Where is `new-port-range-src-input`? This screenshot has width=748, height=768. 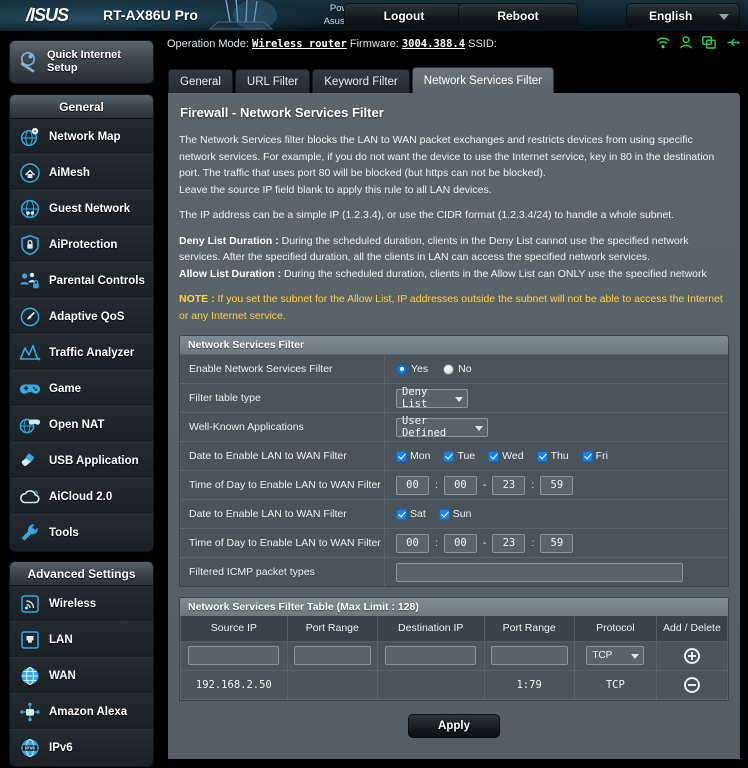
new-port-range-src-input is located at coordinates (332, 655).